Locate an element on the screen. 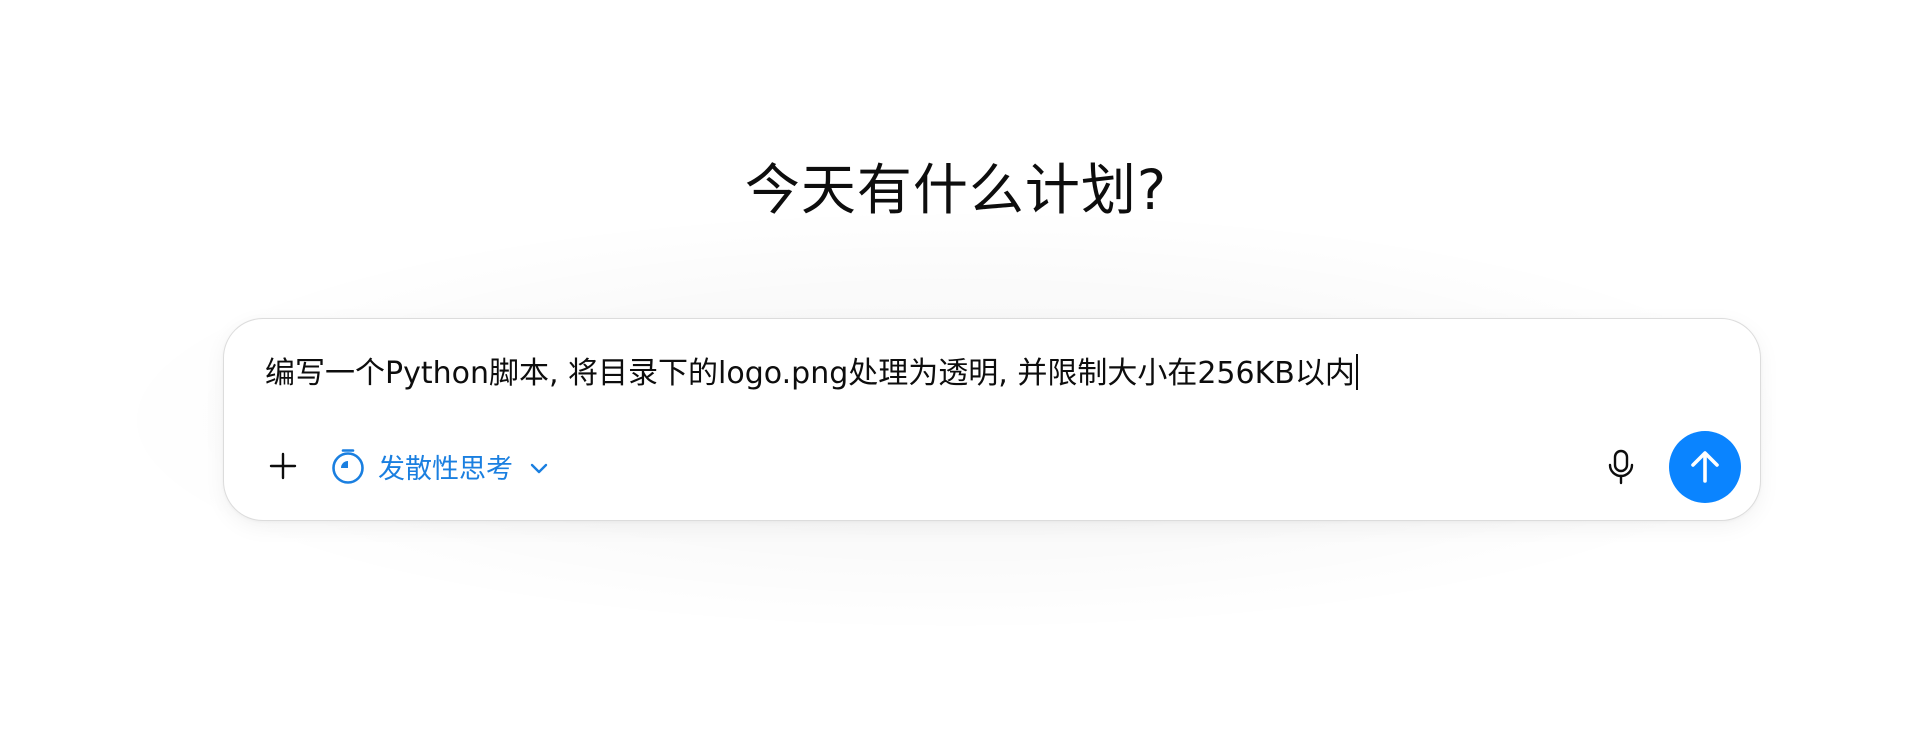 The image size is (1912, 751). send-button is located at coordinates (1705, 467).